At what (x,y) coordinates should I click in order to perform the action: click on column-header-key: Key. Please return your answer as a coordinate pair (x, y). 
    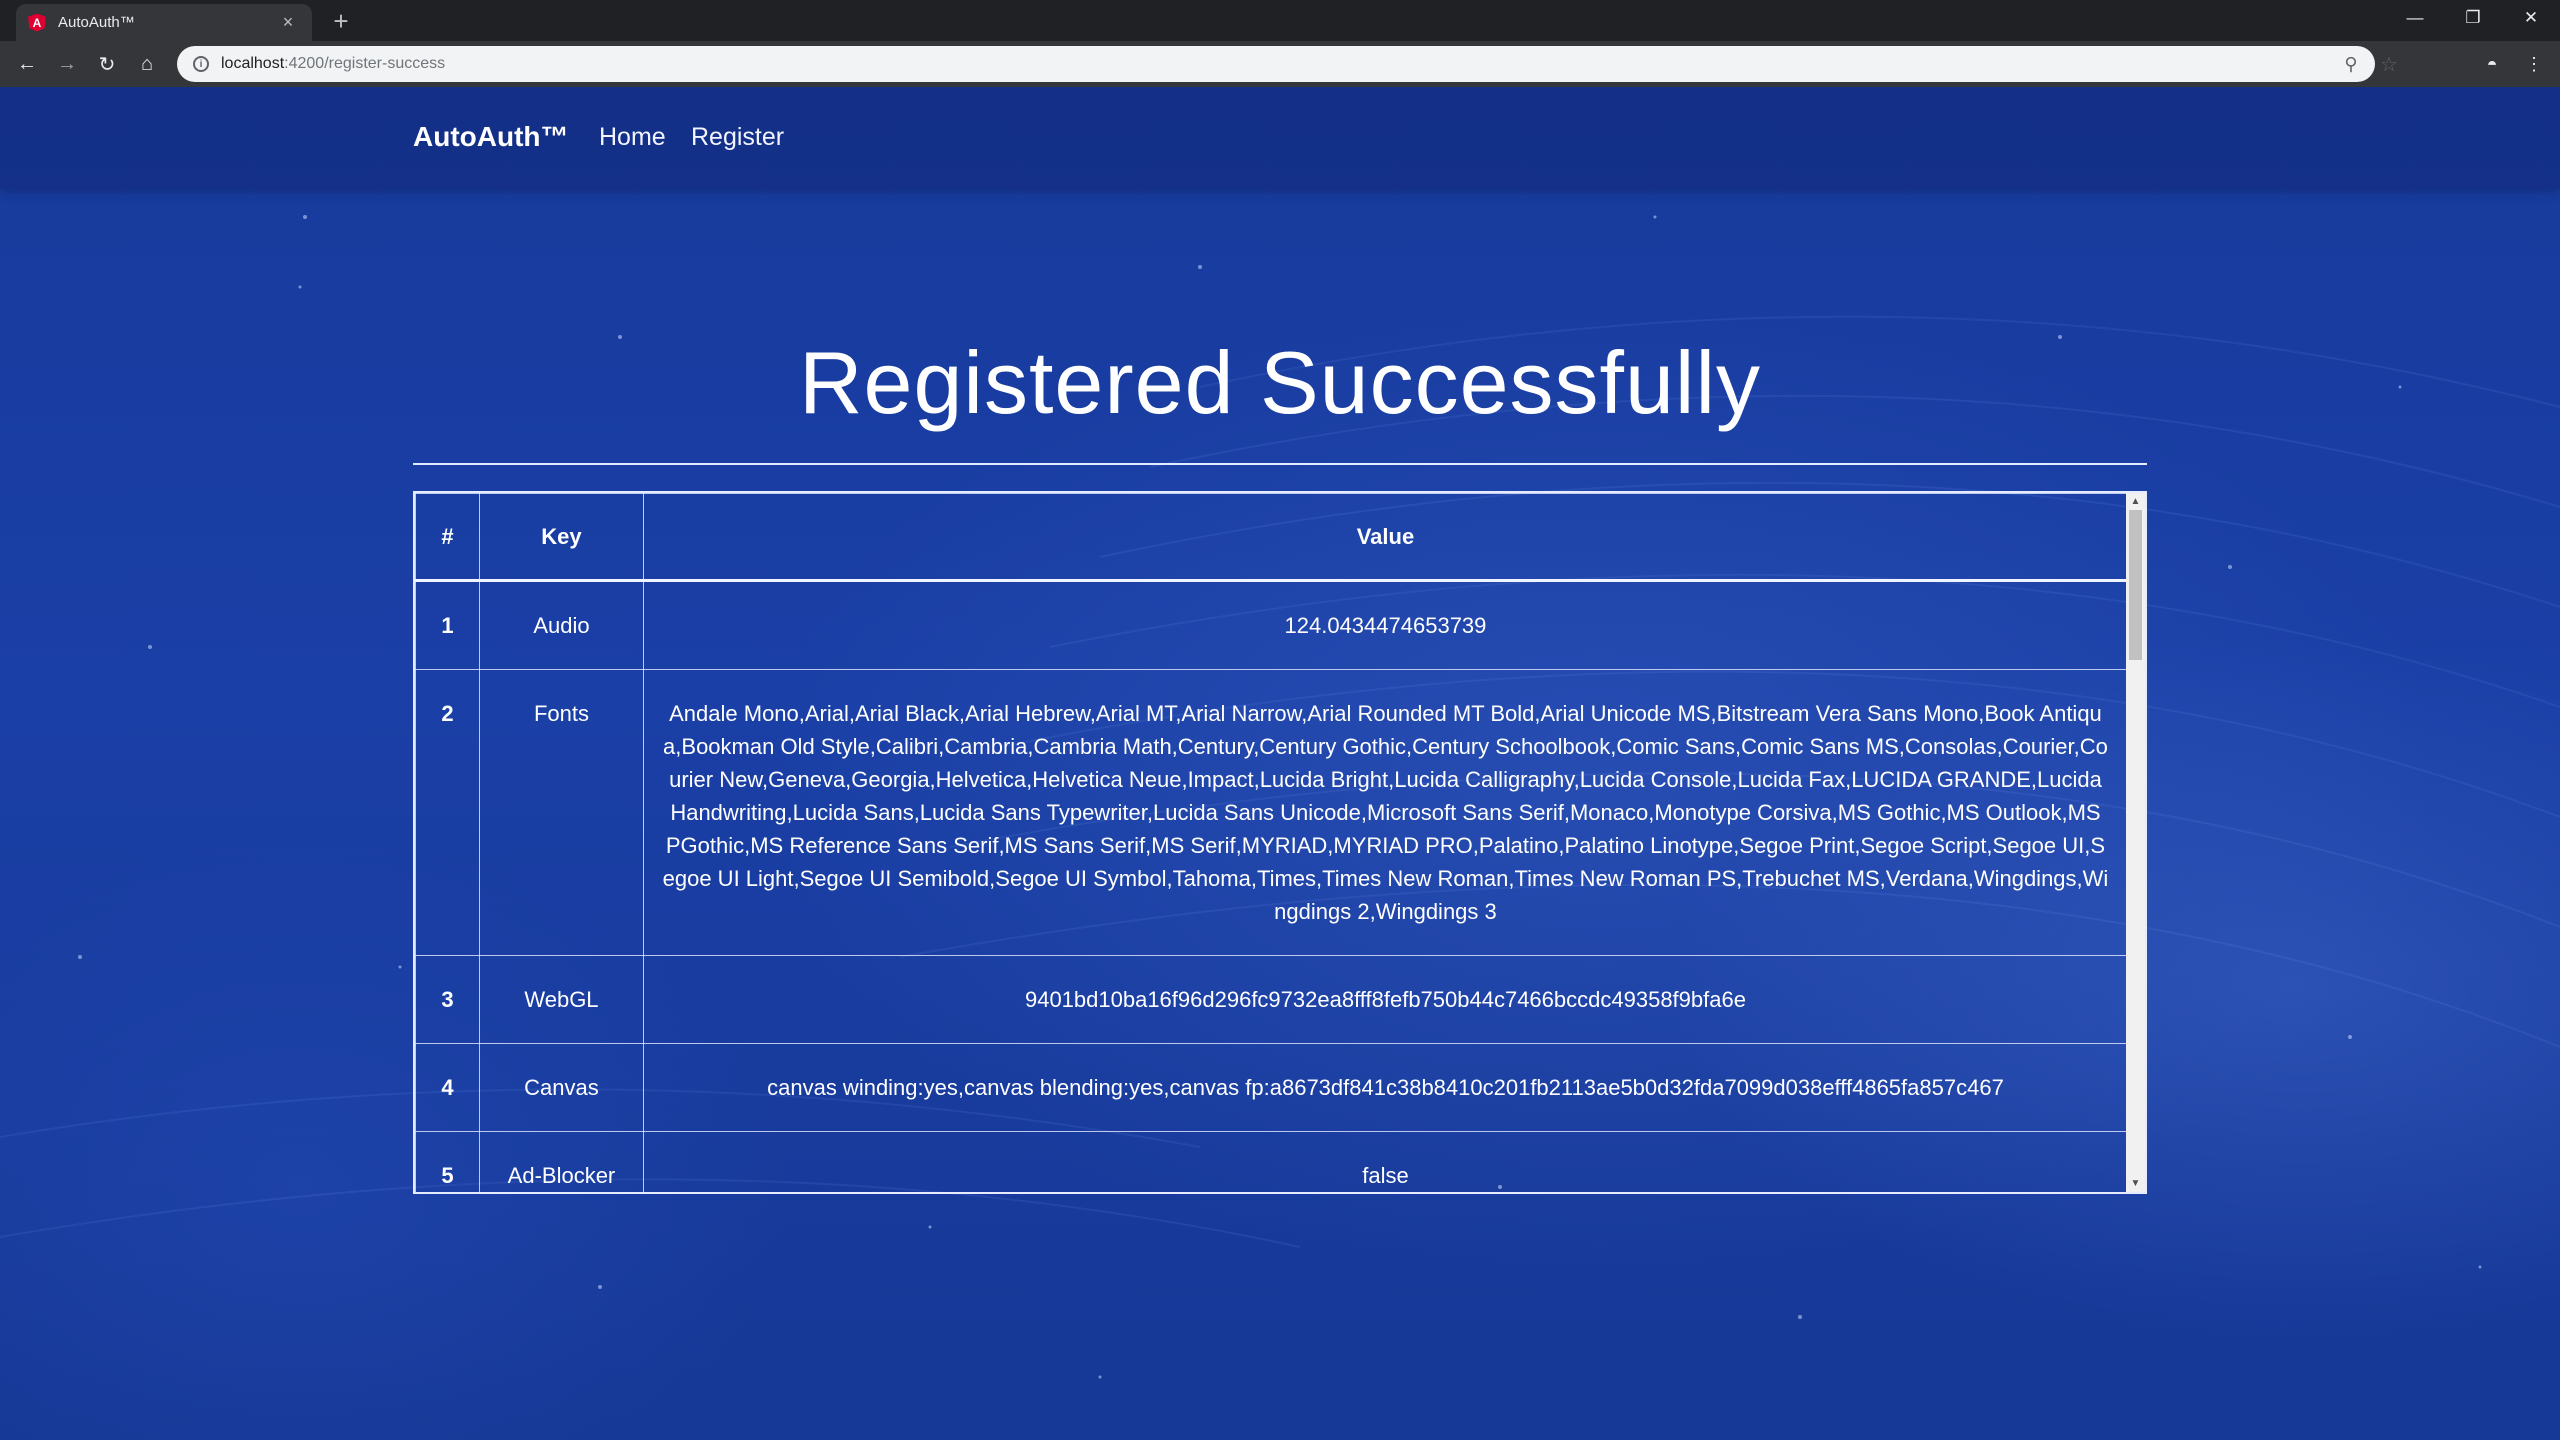
    Looking at the image, I should click on (561, 537).